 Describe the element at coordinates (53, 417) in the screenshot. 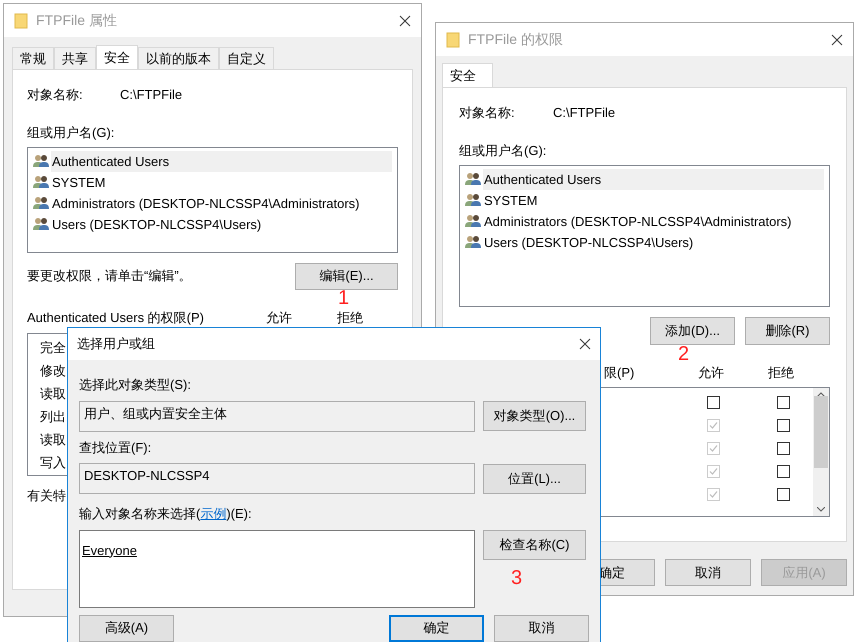

I see `permission-name: 列出` at that location.